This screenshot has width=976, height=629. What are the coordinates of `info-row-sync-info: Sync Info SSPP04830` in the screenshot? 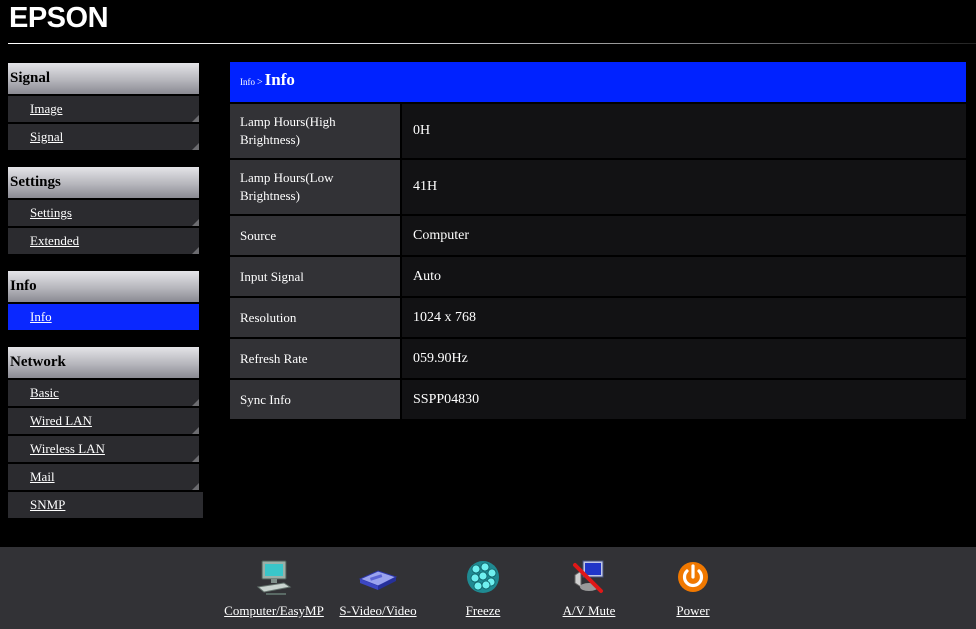 It's located at (598, 399).